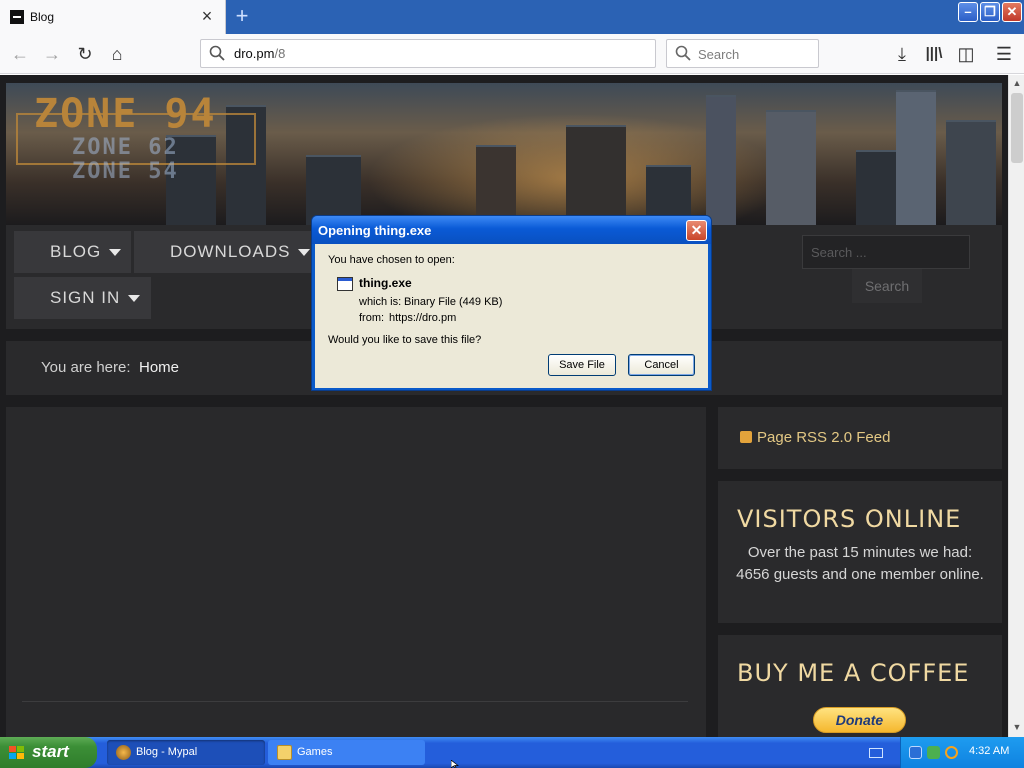  Describe the element at coordinates (719, 54) in the screenshot. I see `search-placeholder: Search` at that location.